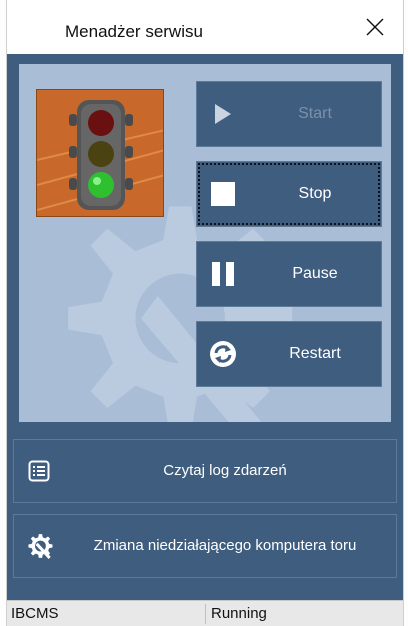  I want to click on start-button: Start, so click(289, 114).